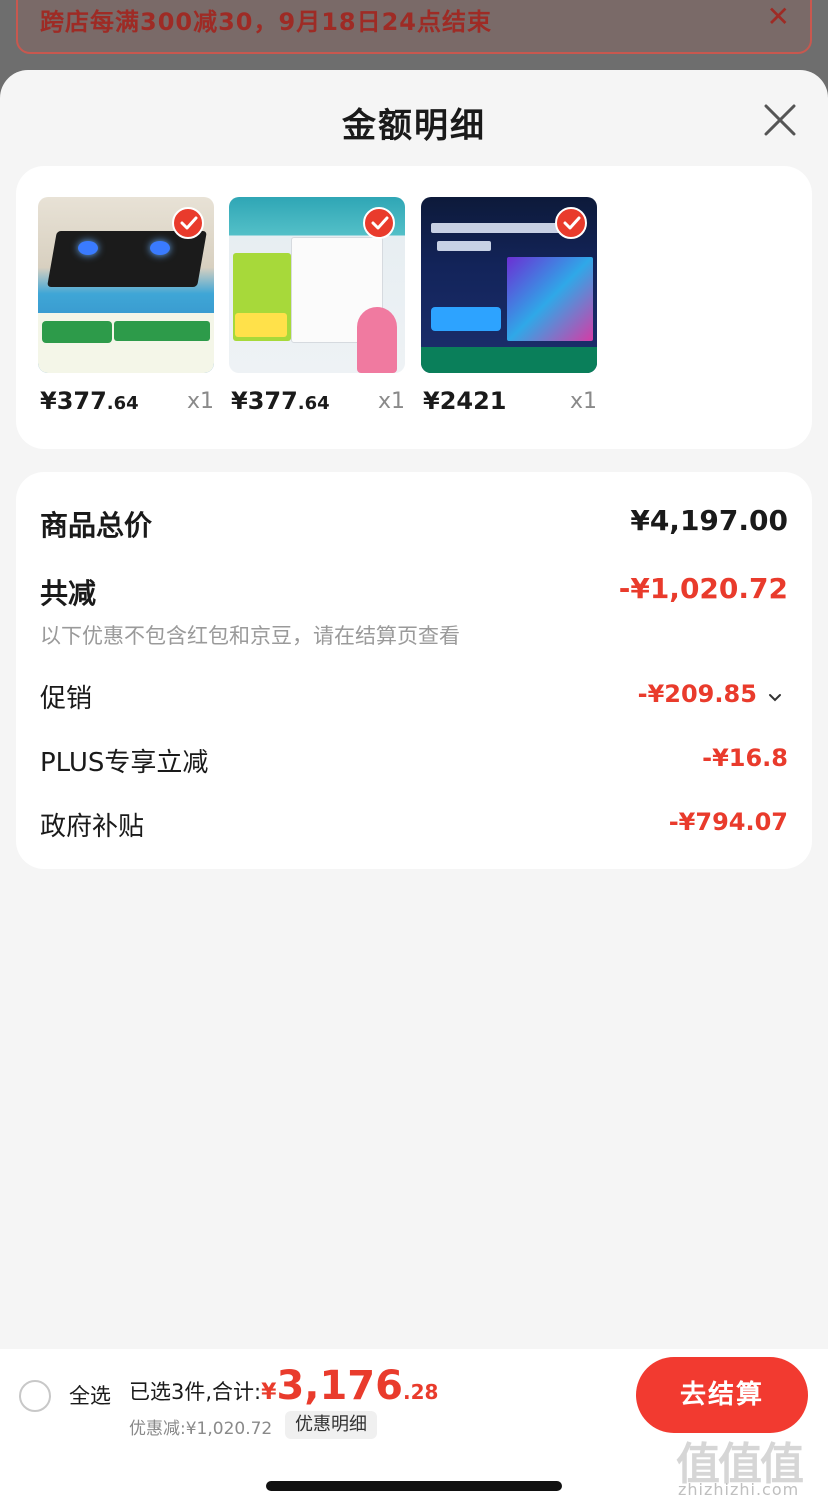 This screenshot has width=828, height=1507. What do you see at coordinates (745, 758) in the screenshot?
I see `plus-discount-value: -¥16.8` at bounding box center [745, 758].